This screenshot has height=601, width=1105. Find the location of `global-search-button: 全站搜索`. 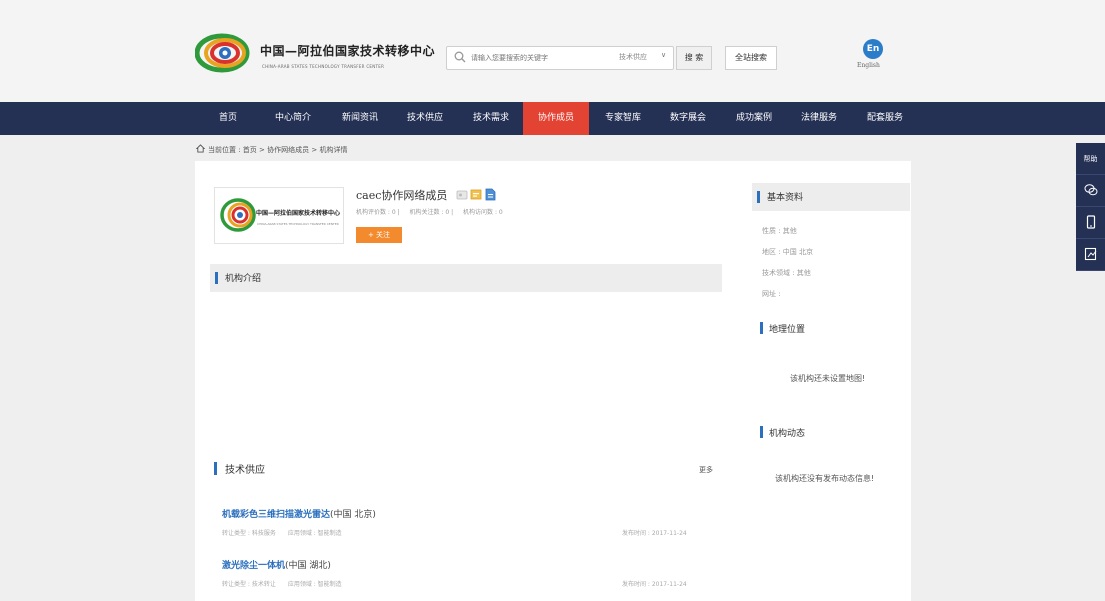

global-search-button: 全站搜索 is located at coordinates (751, 58).